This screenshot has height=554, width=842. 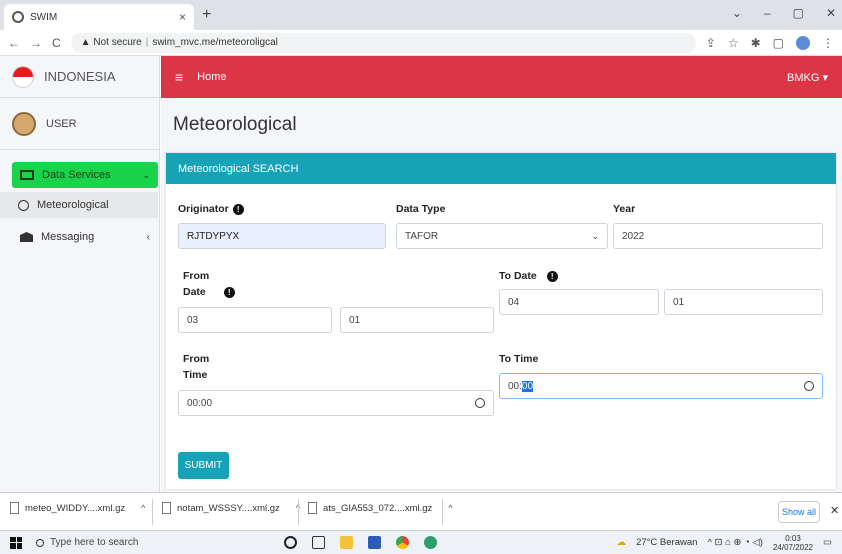 I want to click on taskbar-search: Type here to search, so click(x=136, y=542).